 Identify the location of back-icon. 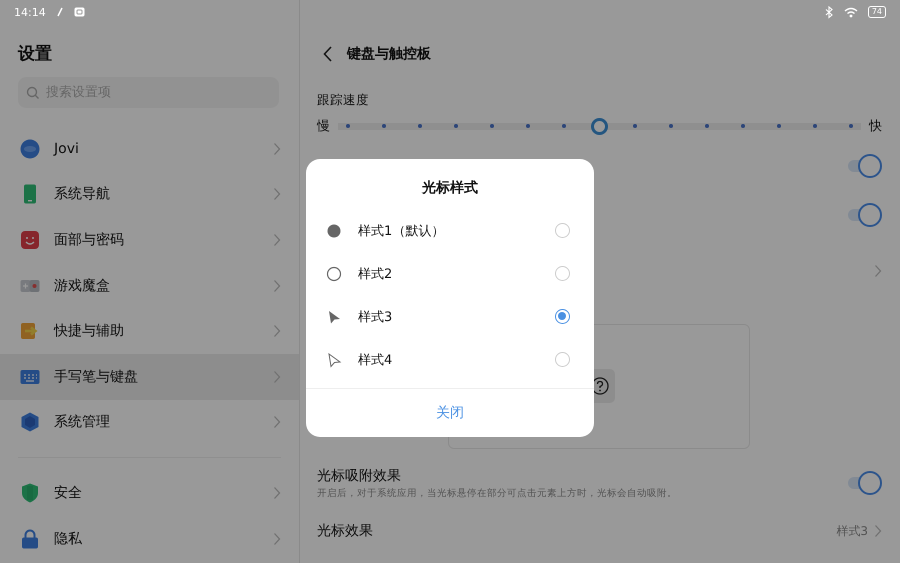
(328, 54).